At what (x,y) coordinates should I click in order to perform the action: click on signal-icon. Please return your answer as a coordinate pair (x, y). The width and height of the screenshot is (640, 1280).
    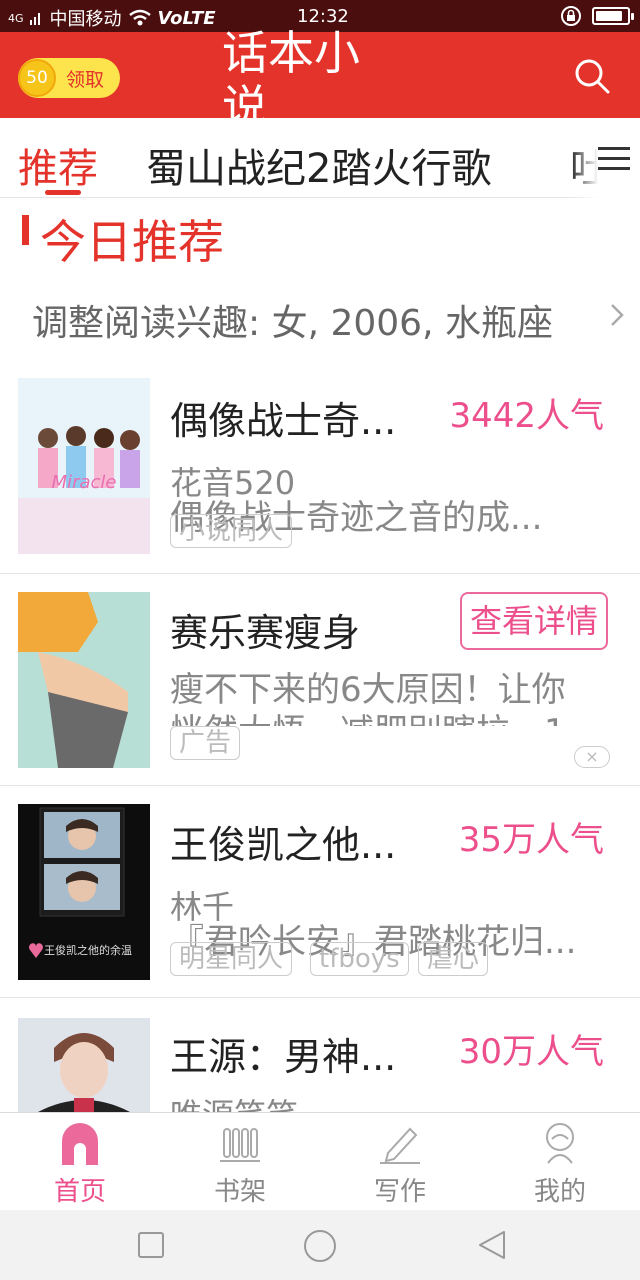
    Looking at the image, I should click on (34, 19).